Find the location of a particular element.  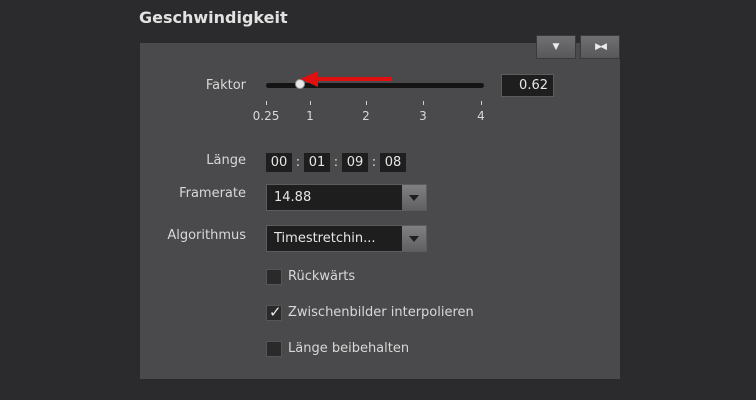

dropdown-button: ▼ is located at coordinates (556, 47).